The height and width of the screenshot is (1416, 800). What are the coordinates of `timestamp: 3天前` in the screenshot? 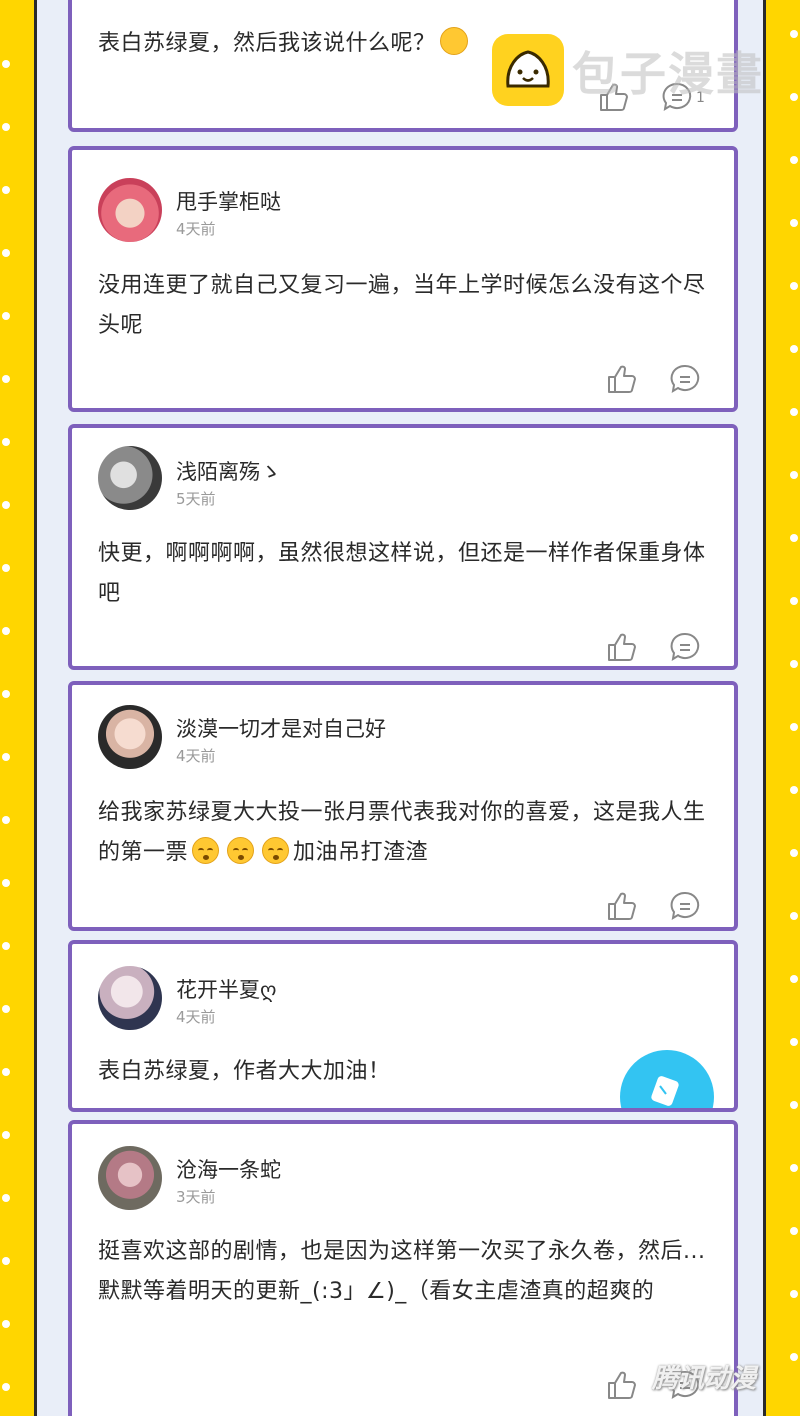 It's located at (196, 1197).